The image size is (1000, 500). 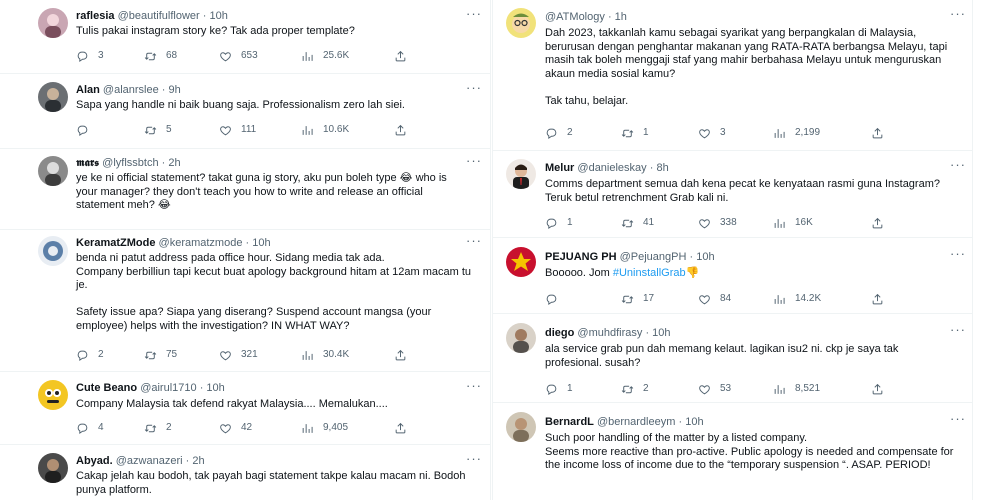 I want to click on views-button: 14.2K, so click(x=797, y=299).